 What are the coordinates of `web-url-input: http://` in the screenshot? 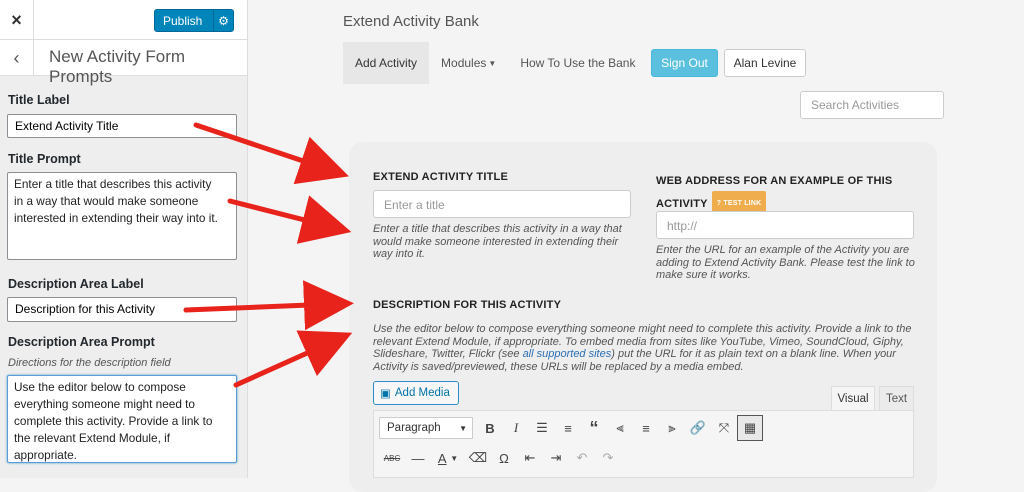 It's located at (785, 225).